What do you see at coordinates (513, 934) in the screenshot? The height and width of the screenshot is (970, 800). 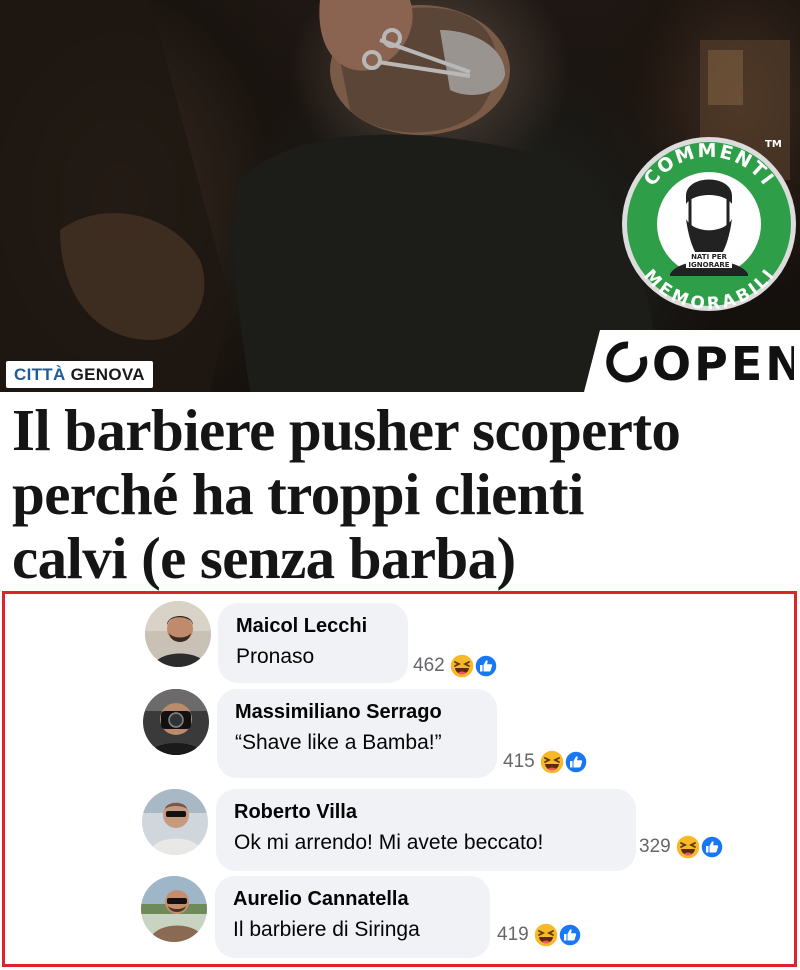 I see `reaction-count: 419` at bounding box center [513, 934].